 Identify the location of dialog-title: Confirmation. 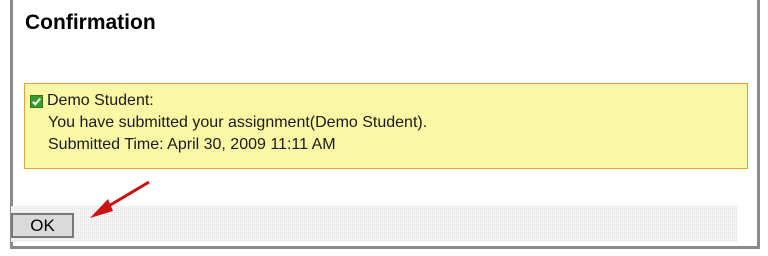
(90, 22).